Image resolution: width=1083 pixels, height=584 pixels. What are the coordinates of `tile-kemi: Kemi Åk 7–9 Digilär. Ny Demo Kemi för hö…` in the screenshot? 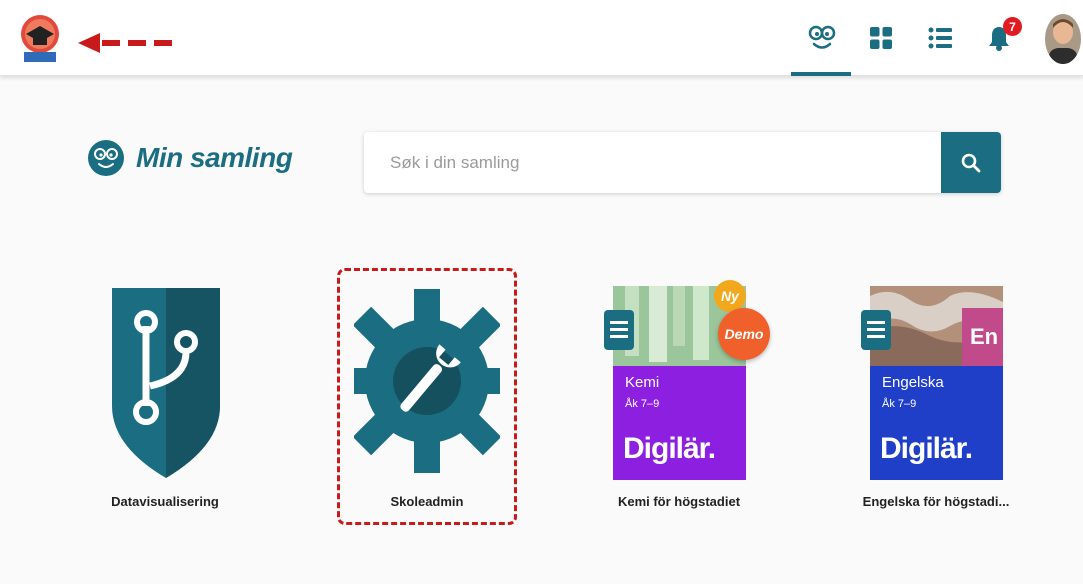 It's located at (679, 405).